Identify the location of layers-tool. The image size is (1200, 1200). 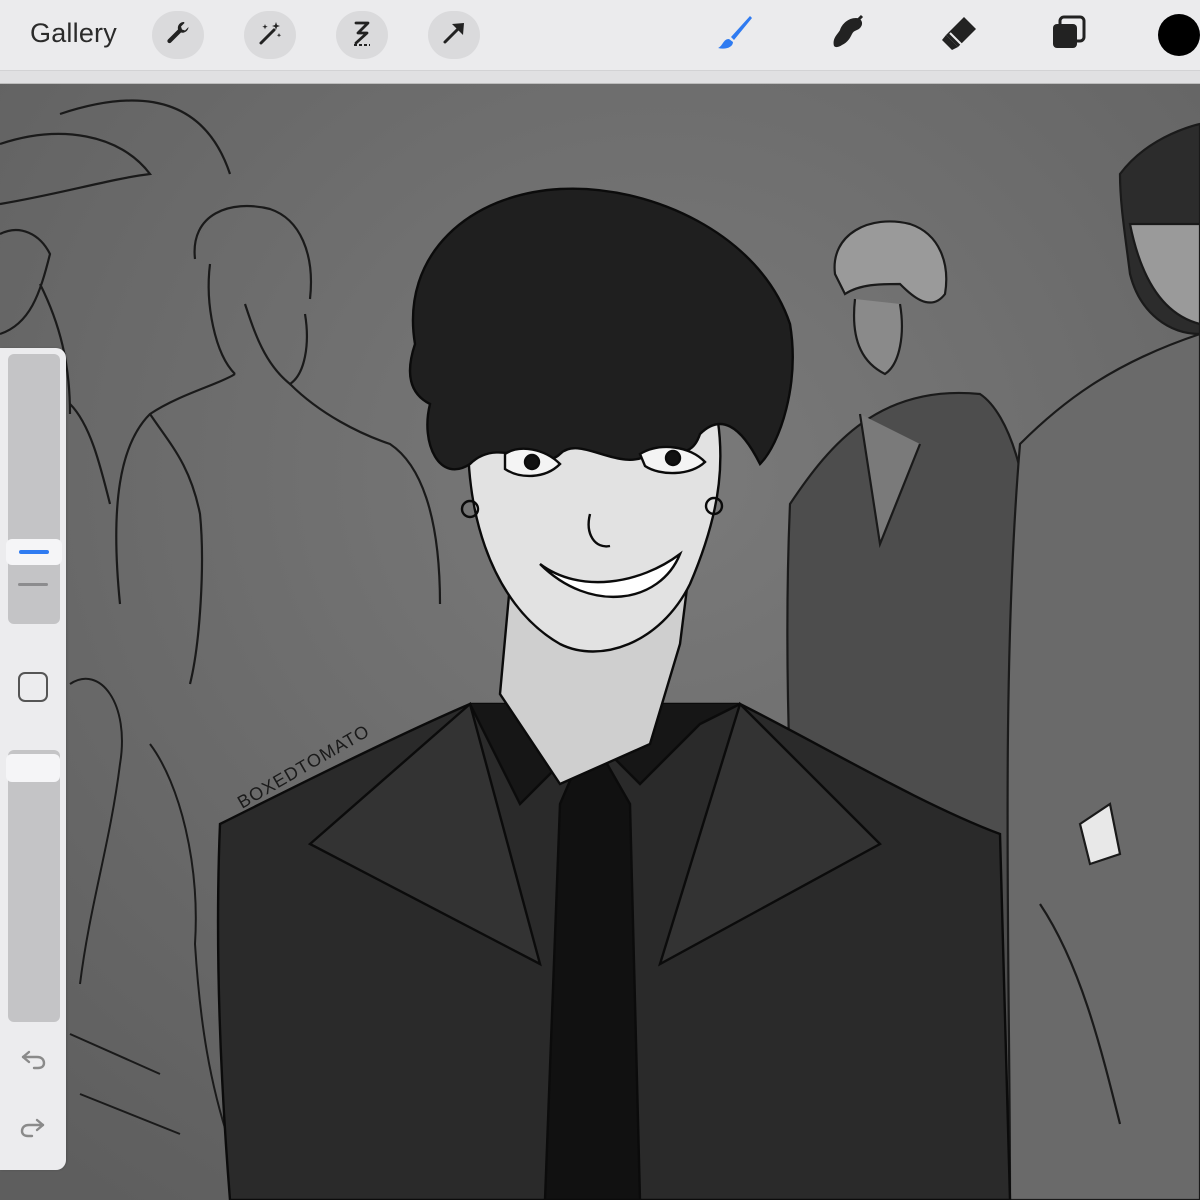
(1069, 35).